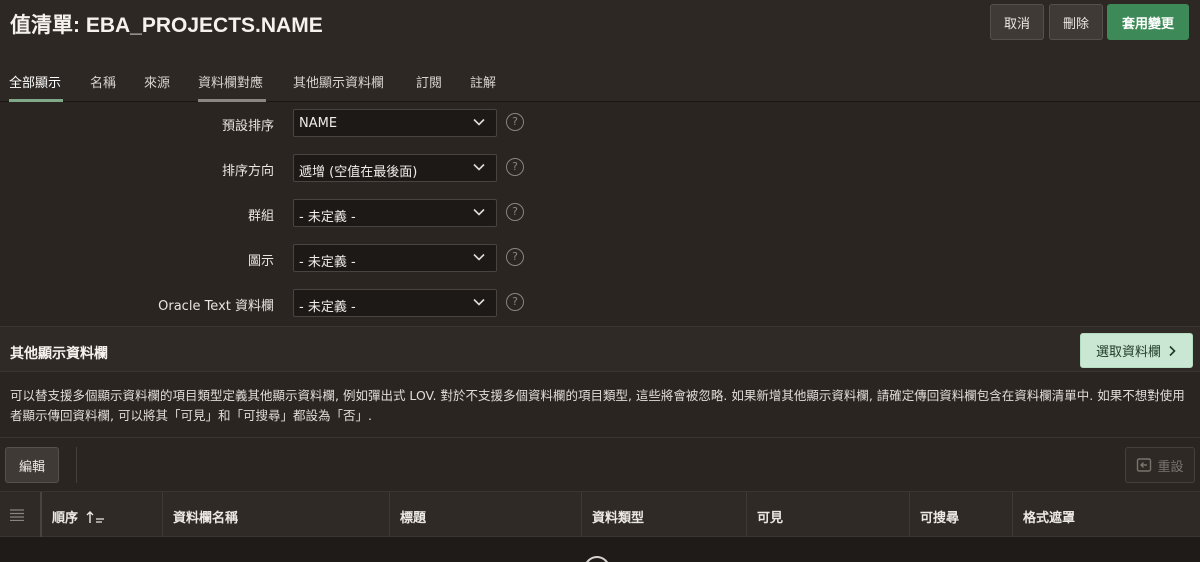 This screenshot has width=1200, height=562. What do you see at coordinates (940, 518) in the screenshot?
I see `col-header-label: 可搜尋` at bounding box center [940, 518].